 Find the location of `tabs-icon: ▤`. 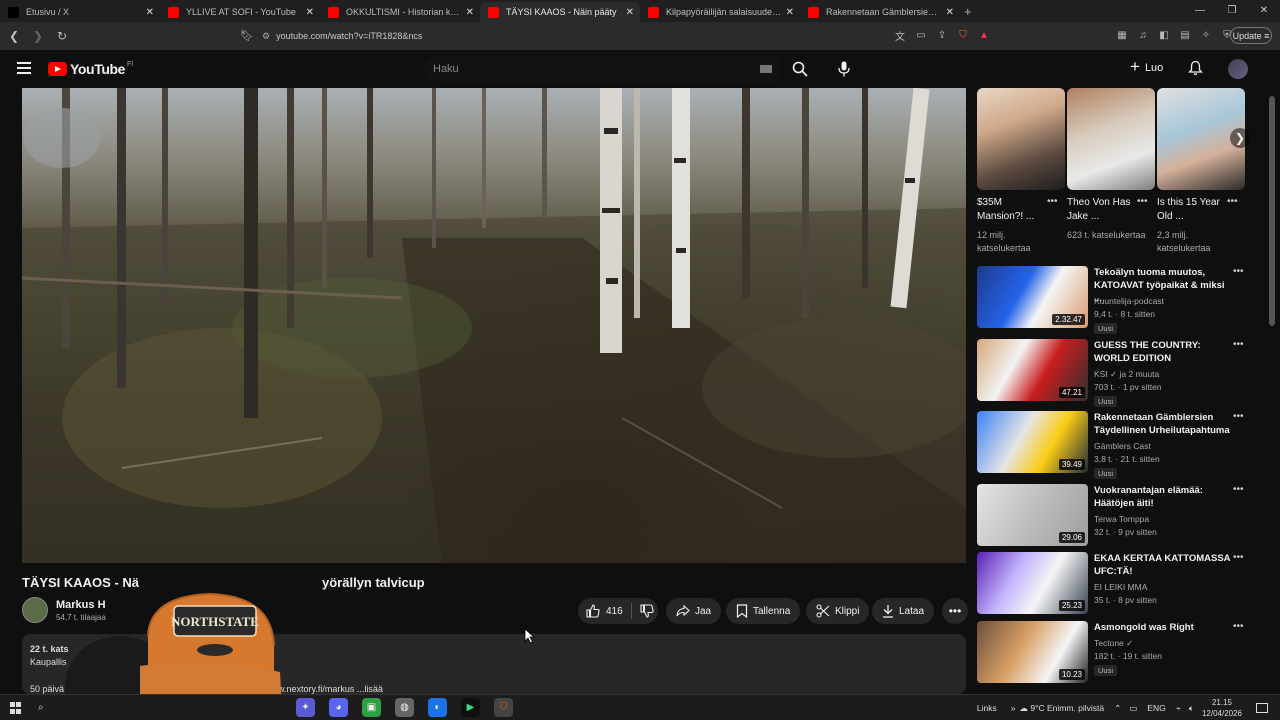

tabs-icon: ▤ is located at coordinates (1185, 35).